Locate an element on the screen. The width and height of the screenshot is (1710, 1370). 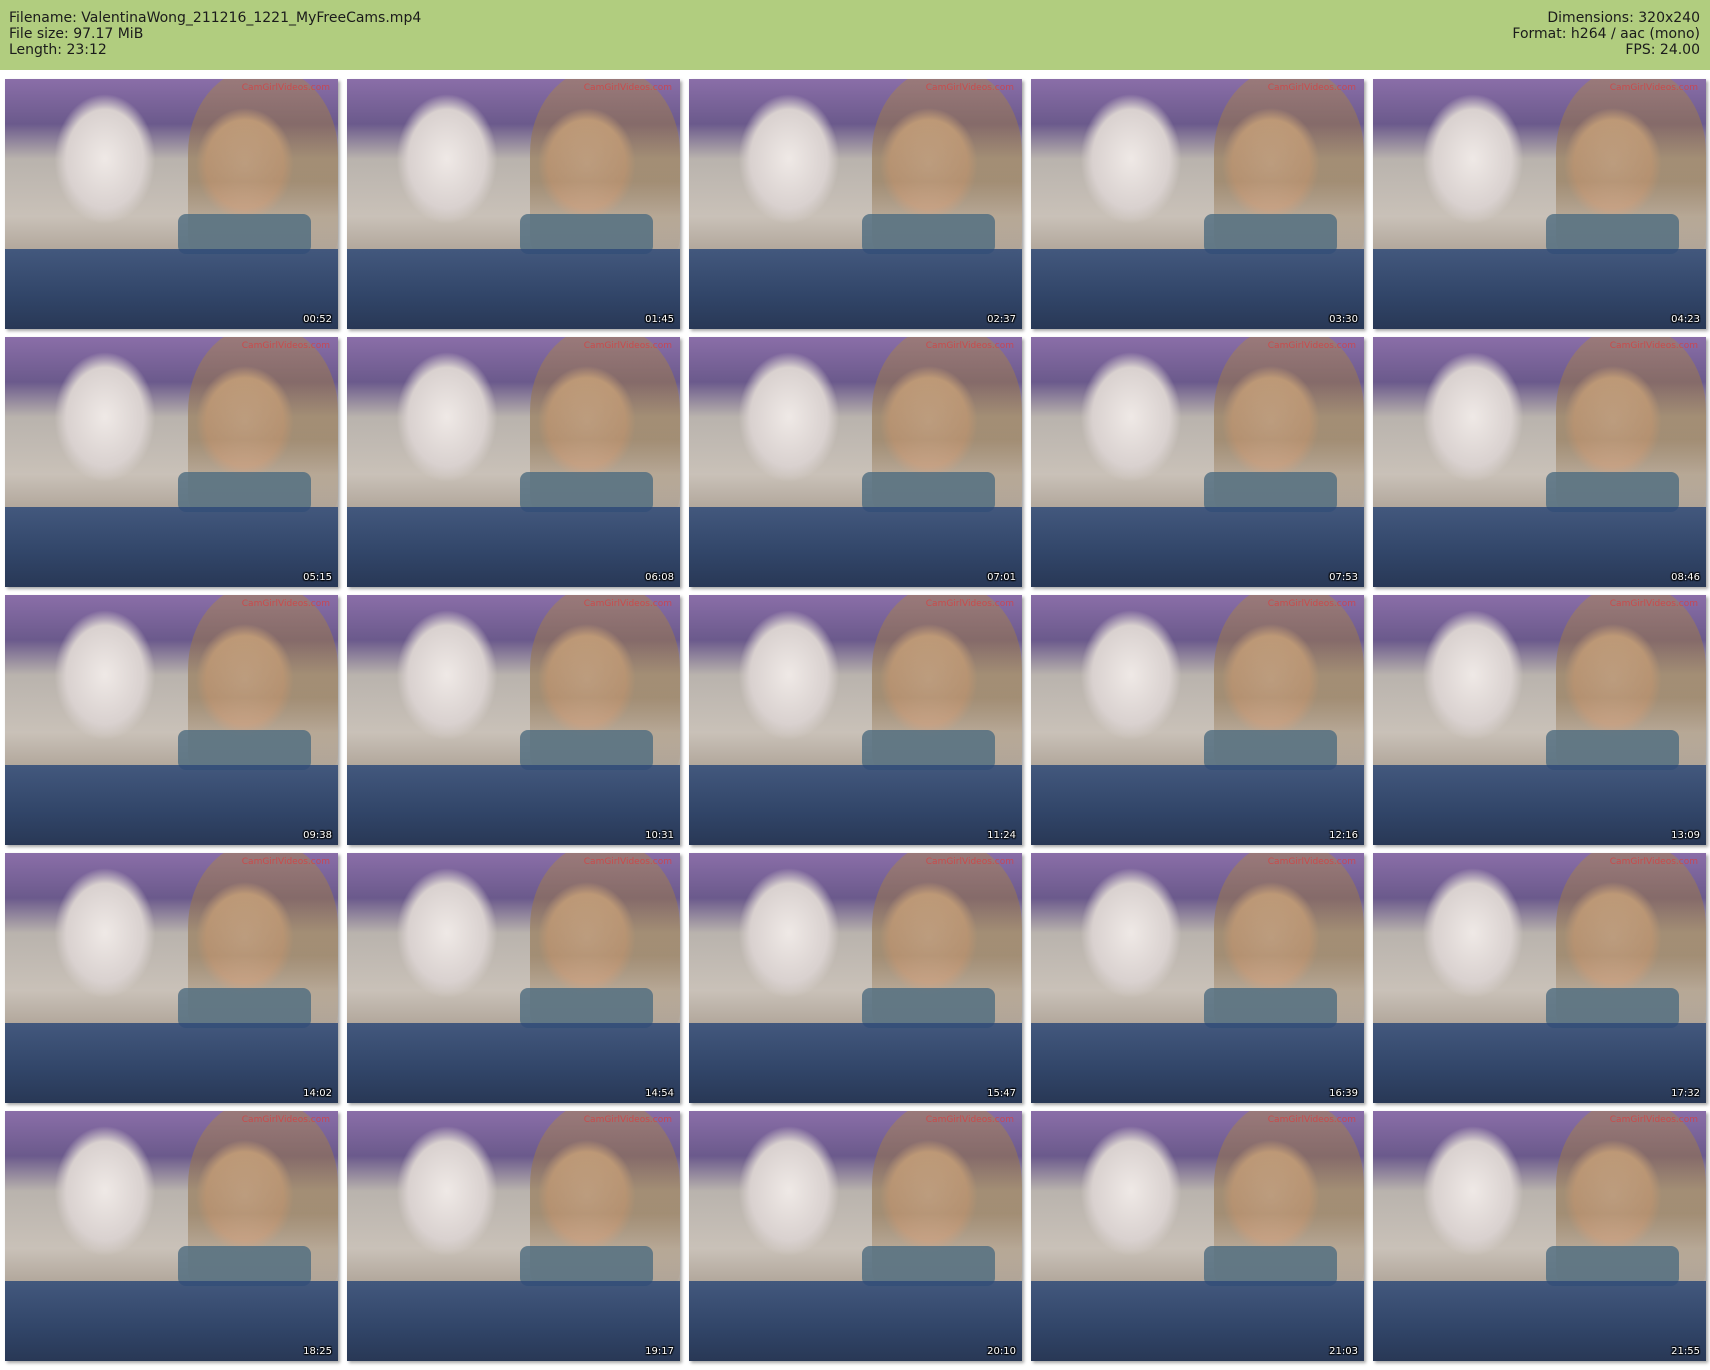
thumbnail-timestamp: 14:02 is located at coordinates (317, 1093).